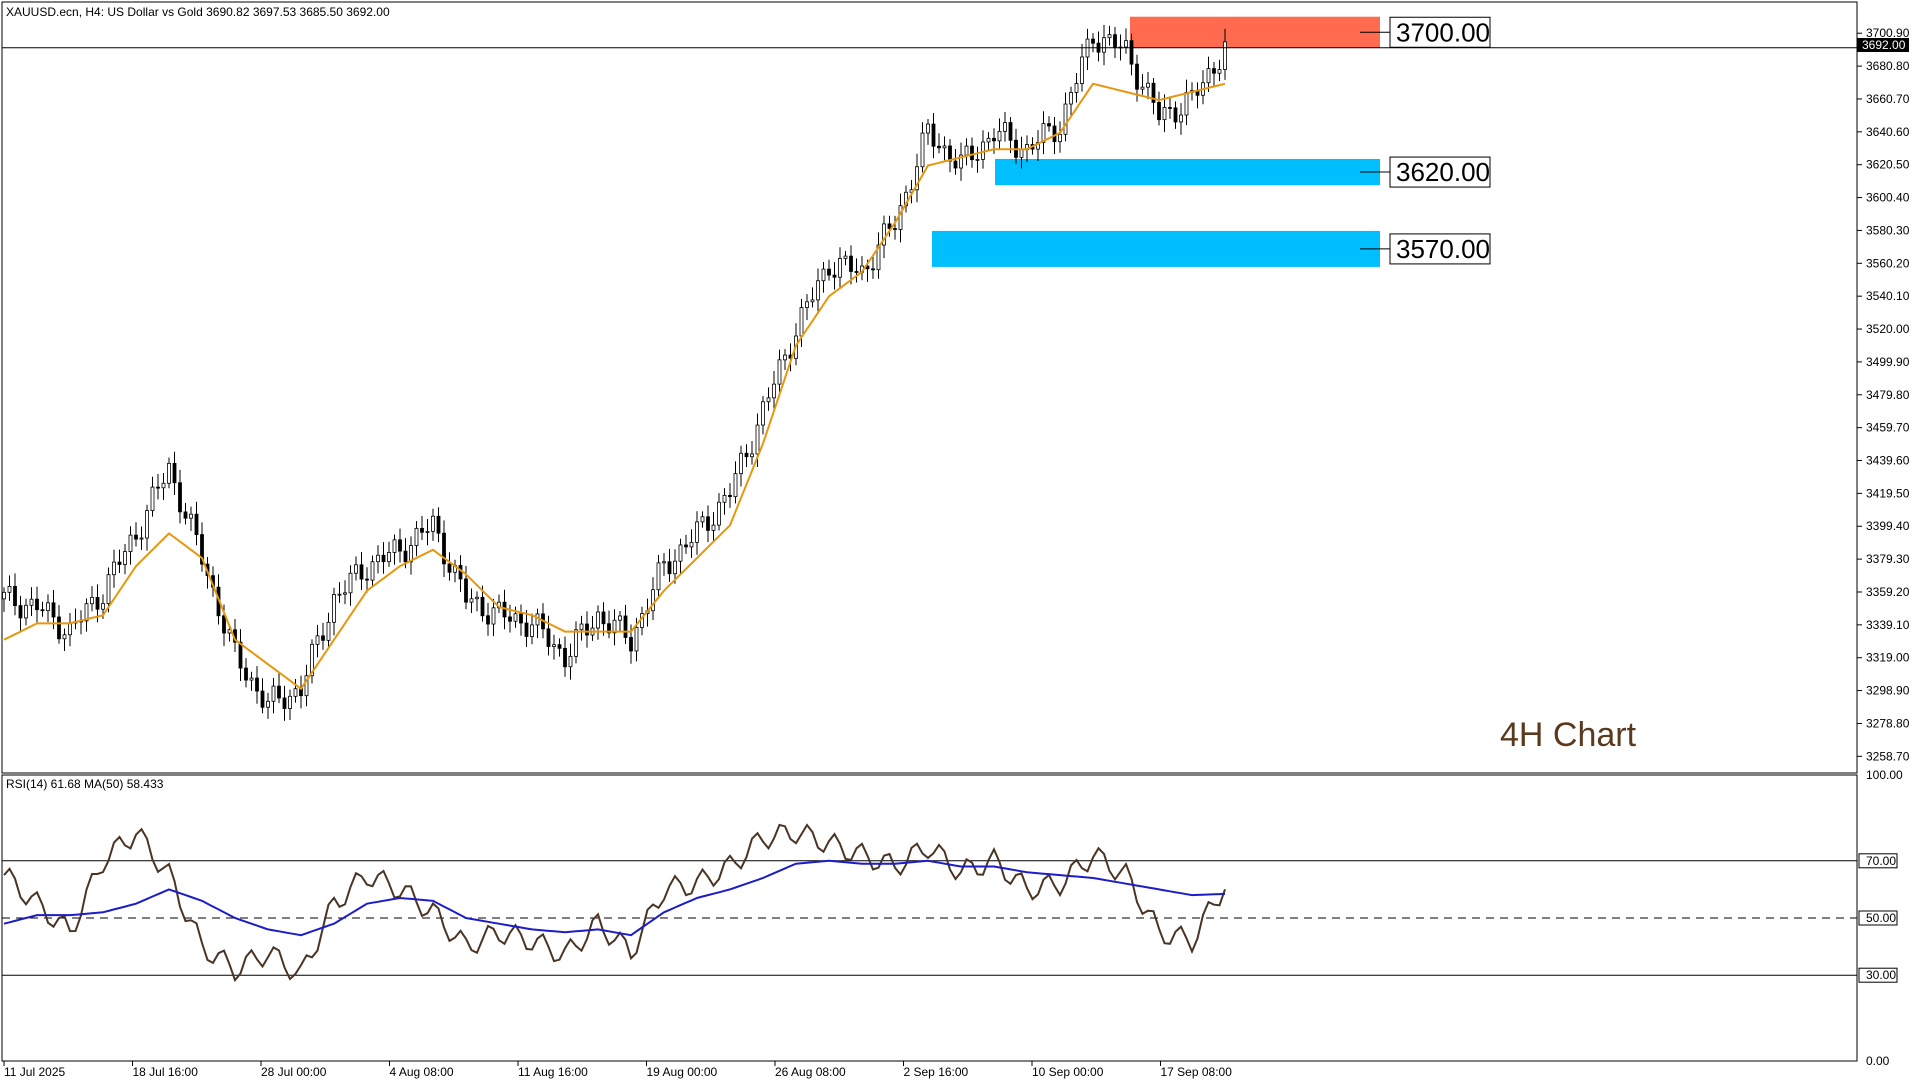 The width and height of the screenshot is (1920, 1080). Describe the element at coordinates (1888, 658) in the screenshot. I see `price-tick-label: 3319.00` at that location.